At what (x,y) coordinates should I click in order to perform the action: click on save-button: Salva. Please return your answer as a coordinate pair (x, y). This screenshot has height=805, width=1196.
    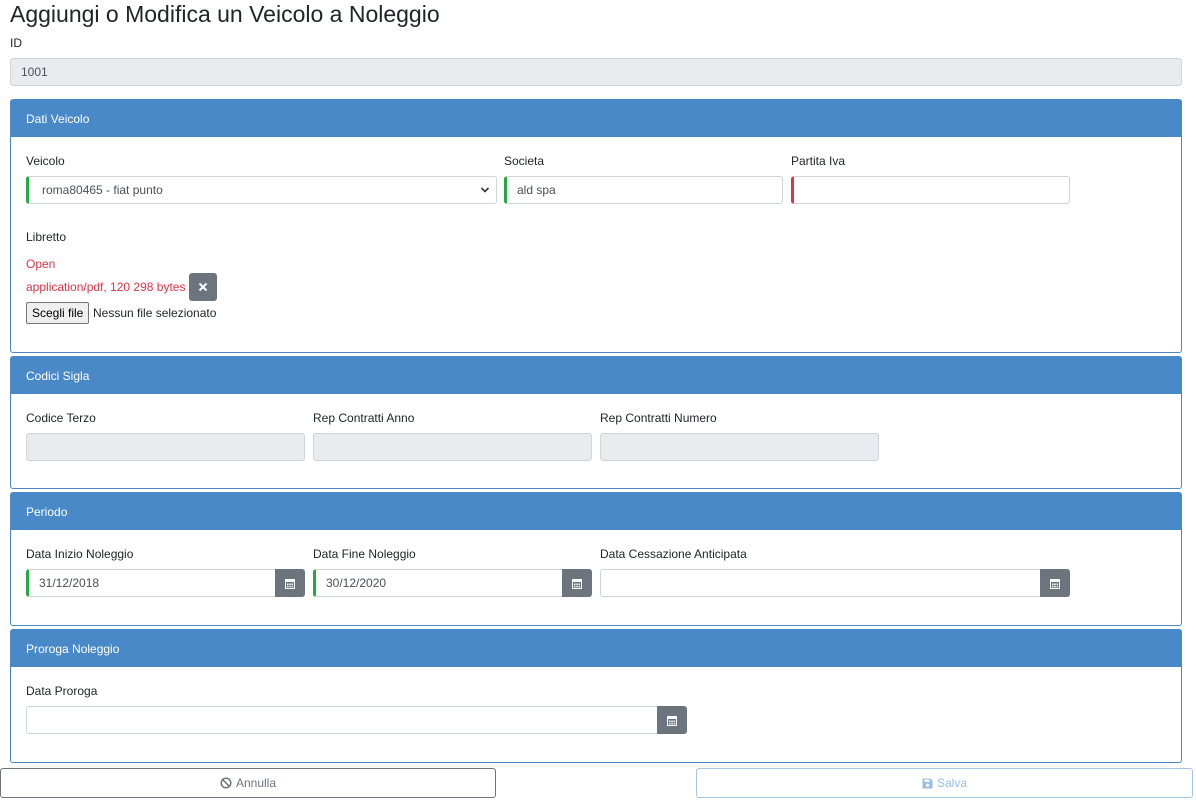
    Looking at the image, I should click on (944, 783).